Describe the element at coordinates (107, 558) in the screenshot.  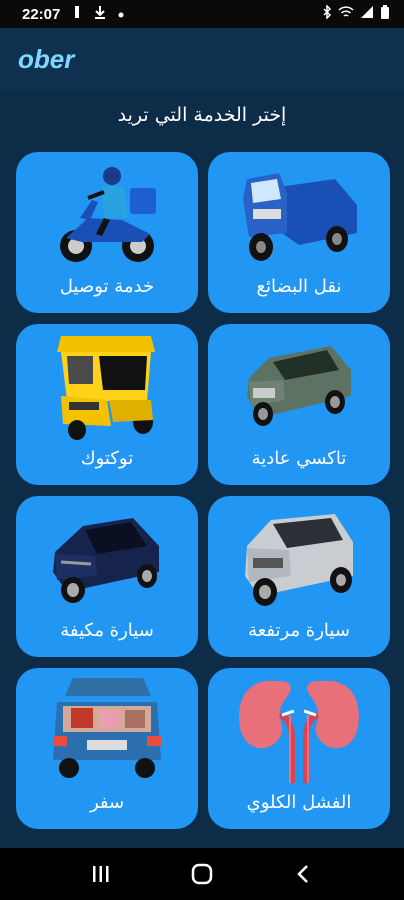
I see `air-conditioned-car-icon` at that location.